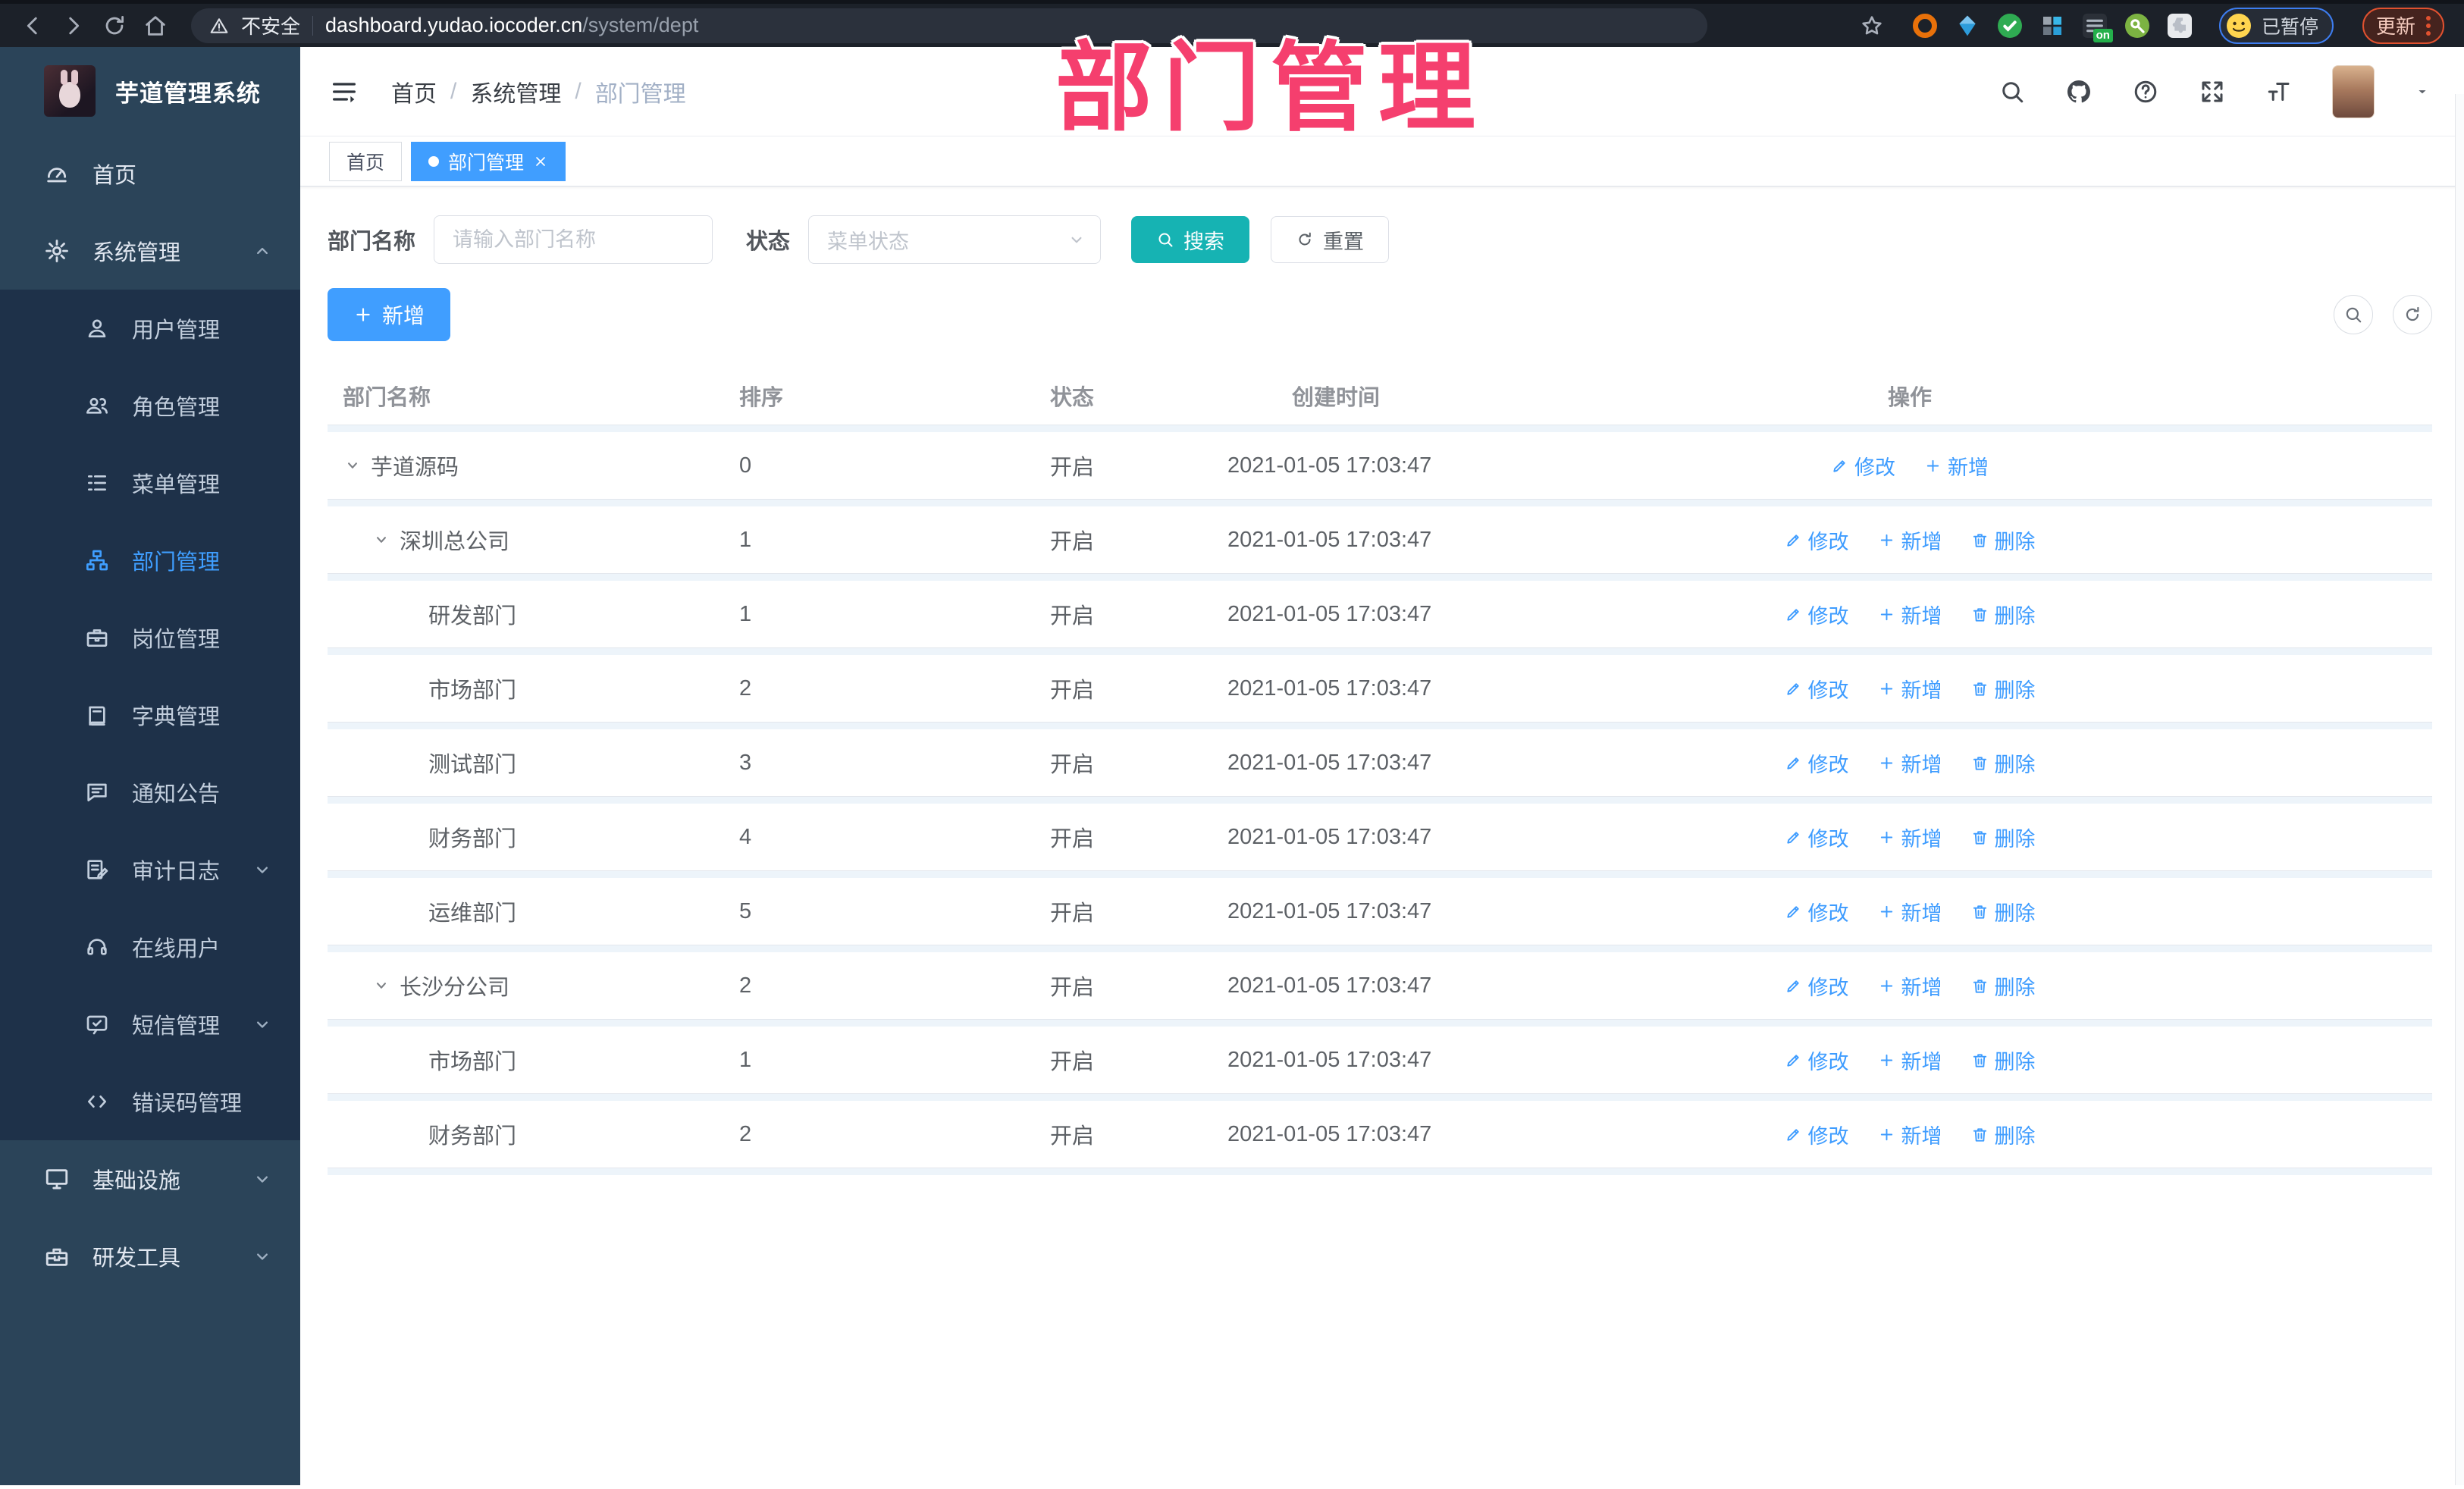 The width and height of the screenshot is (2464, 1489). What do you see at coordinates (2097, 28) in the screenshot?
I see `list-on-extension-icon: on` at bounding box center [2097, 28].